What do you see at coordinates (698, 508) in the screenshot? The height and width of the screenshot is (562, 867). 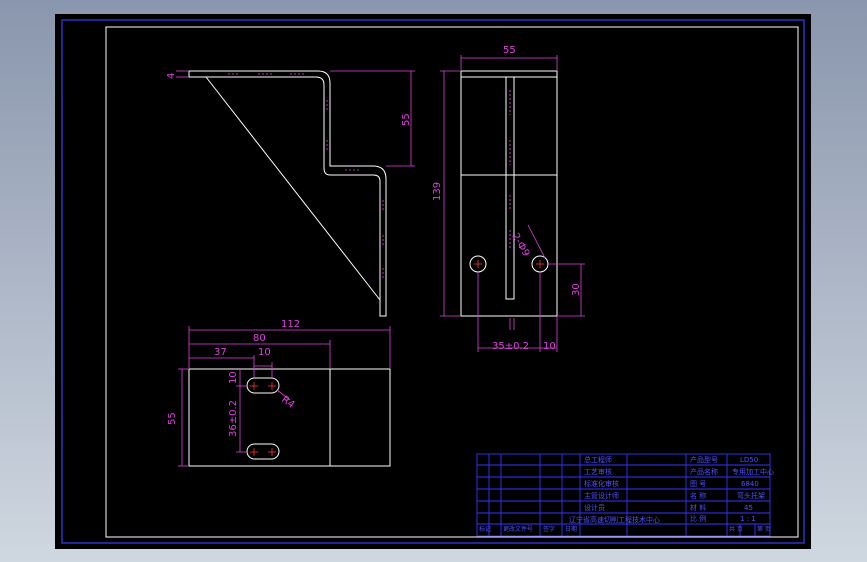 I see `tb-material-label: 材 料` at bounding box center [698, 508].